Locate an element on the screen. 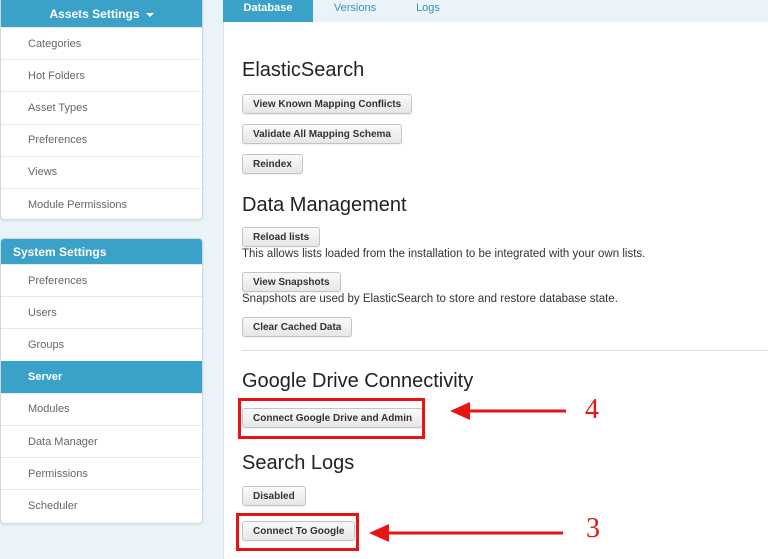 The width and height of the screenshot is (768, 559). sidebar-item-preferences: Preferences is located at coordinates (101, 280).